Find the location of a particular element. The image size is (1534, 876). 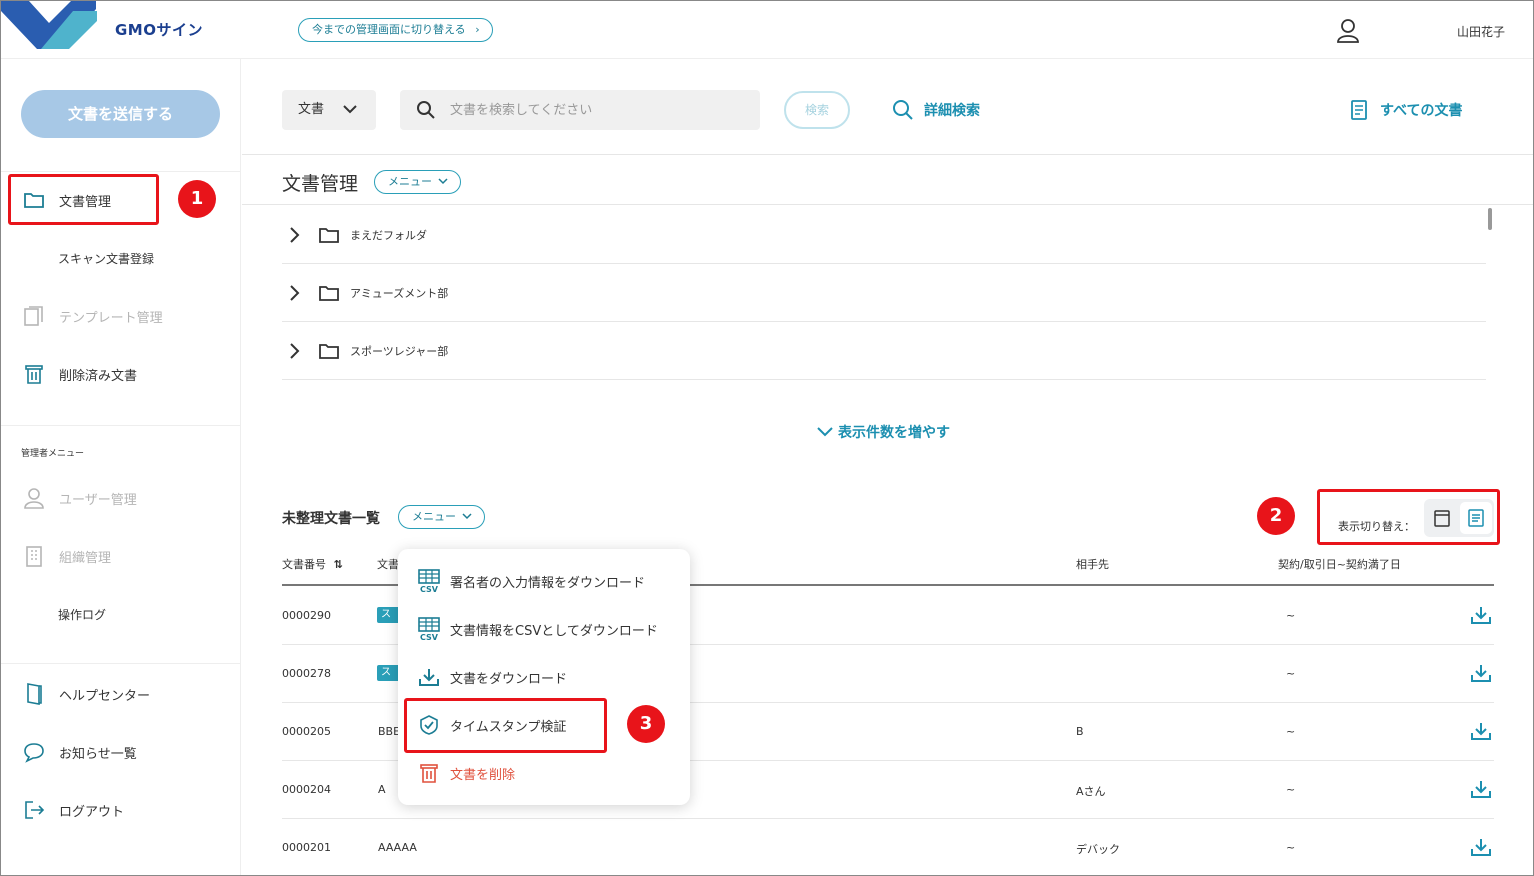

menu-item-label: 文書情報をCSVとしてダウンロード is located at coordinates (554, 631).